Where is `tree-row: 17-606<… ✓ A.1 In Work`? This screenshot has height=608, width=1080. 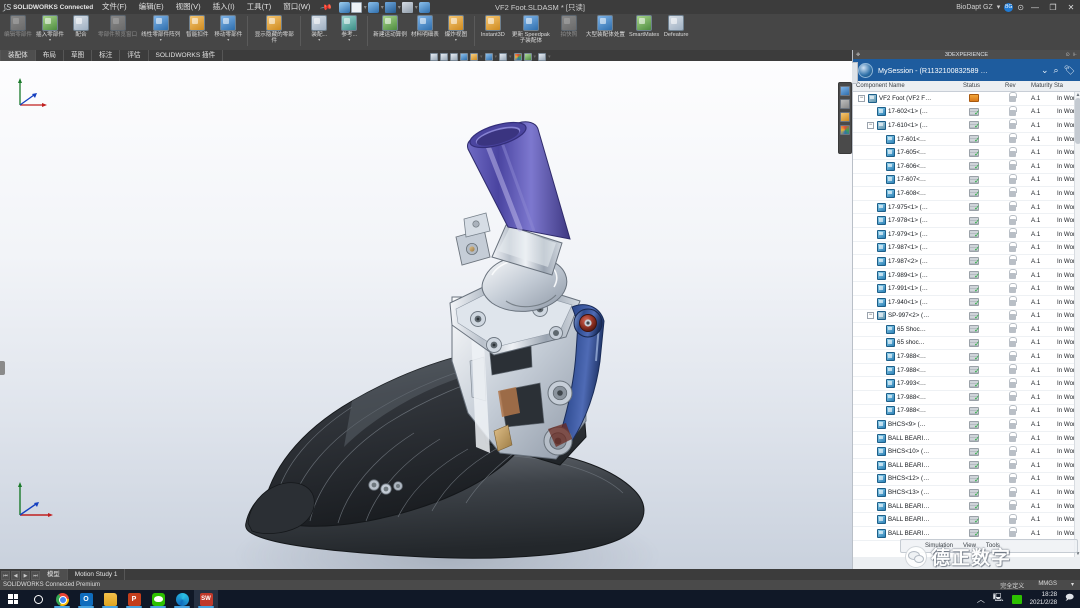 tree-row: 17-606<… ✓ A.1 In Work is located at coordinates (966, 167).